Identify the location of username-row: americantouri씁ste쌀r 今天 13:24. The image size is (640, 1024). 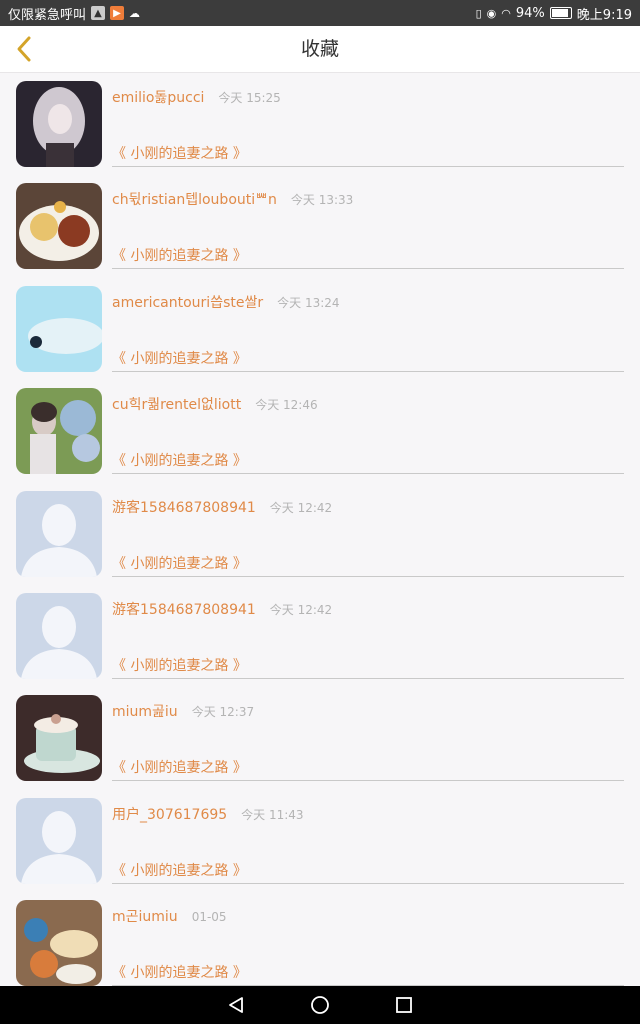
(226, 302).